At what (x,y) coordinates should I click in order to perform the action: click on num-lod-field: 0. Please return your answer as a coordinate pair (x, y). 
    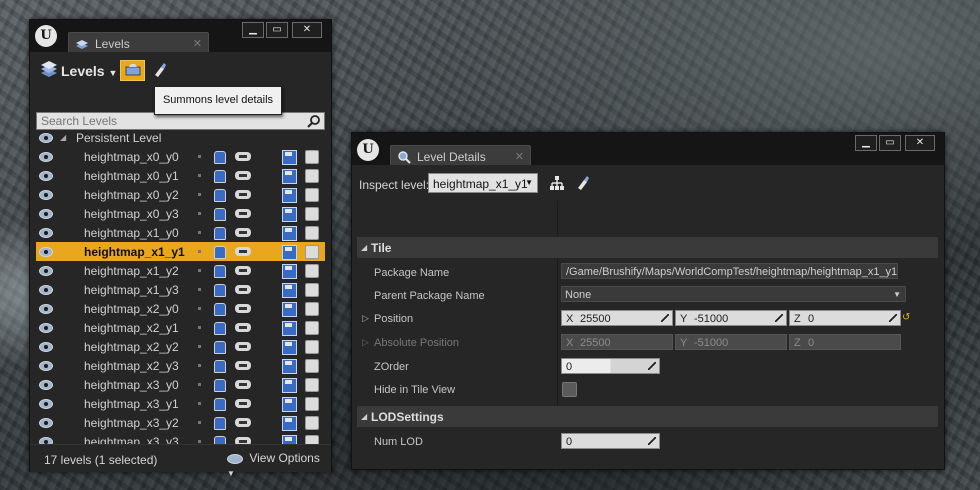
    Looking at the image, I should click on (610, 441).